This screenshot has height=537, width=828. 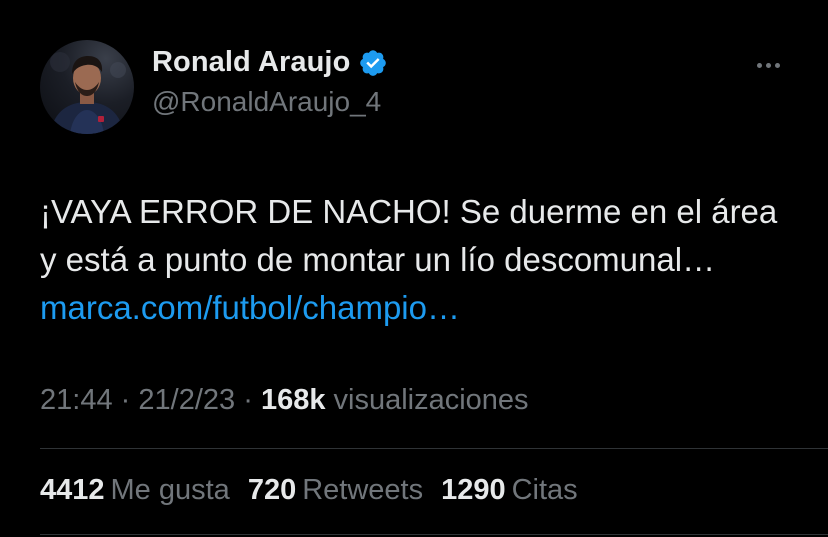 I want to click on more-horizontal-icon, so click(x=759, y=65).